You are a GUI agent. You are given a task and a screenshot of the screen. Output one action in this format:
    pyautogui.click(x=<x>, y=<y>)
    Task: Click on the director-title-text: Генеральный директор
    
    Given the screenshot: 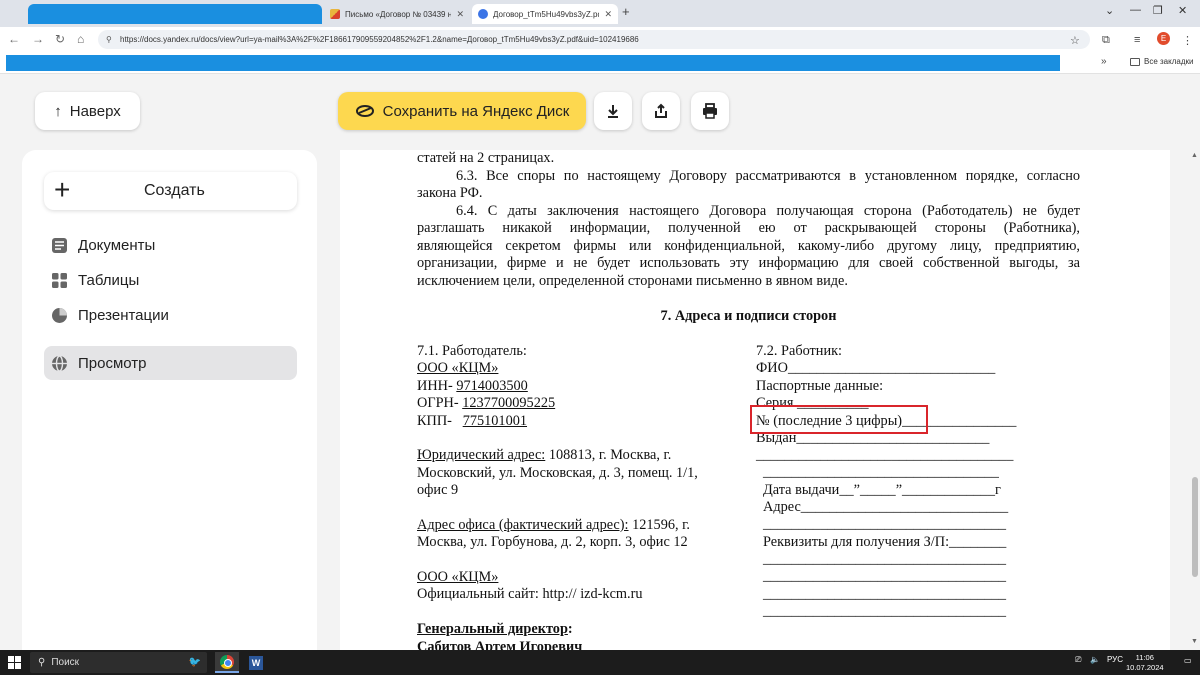 What is the action you would take?
    pyautogui.click(x=492, y=629)
    